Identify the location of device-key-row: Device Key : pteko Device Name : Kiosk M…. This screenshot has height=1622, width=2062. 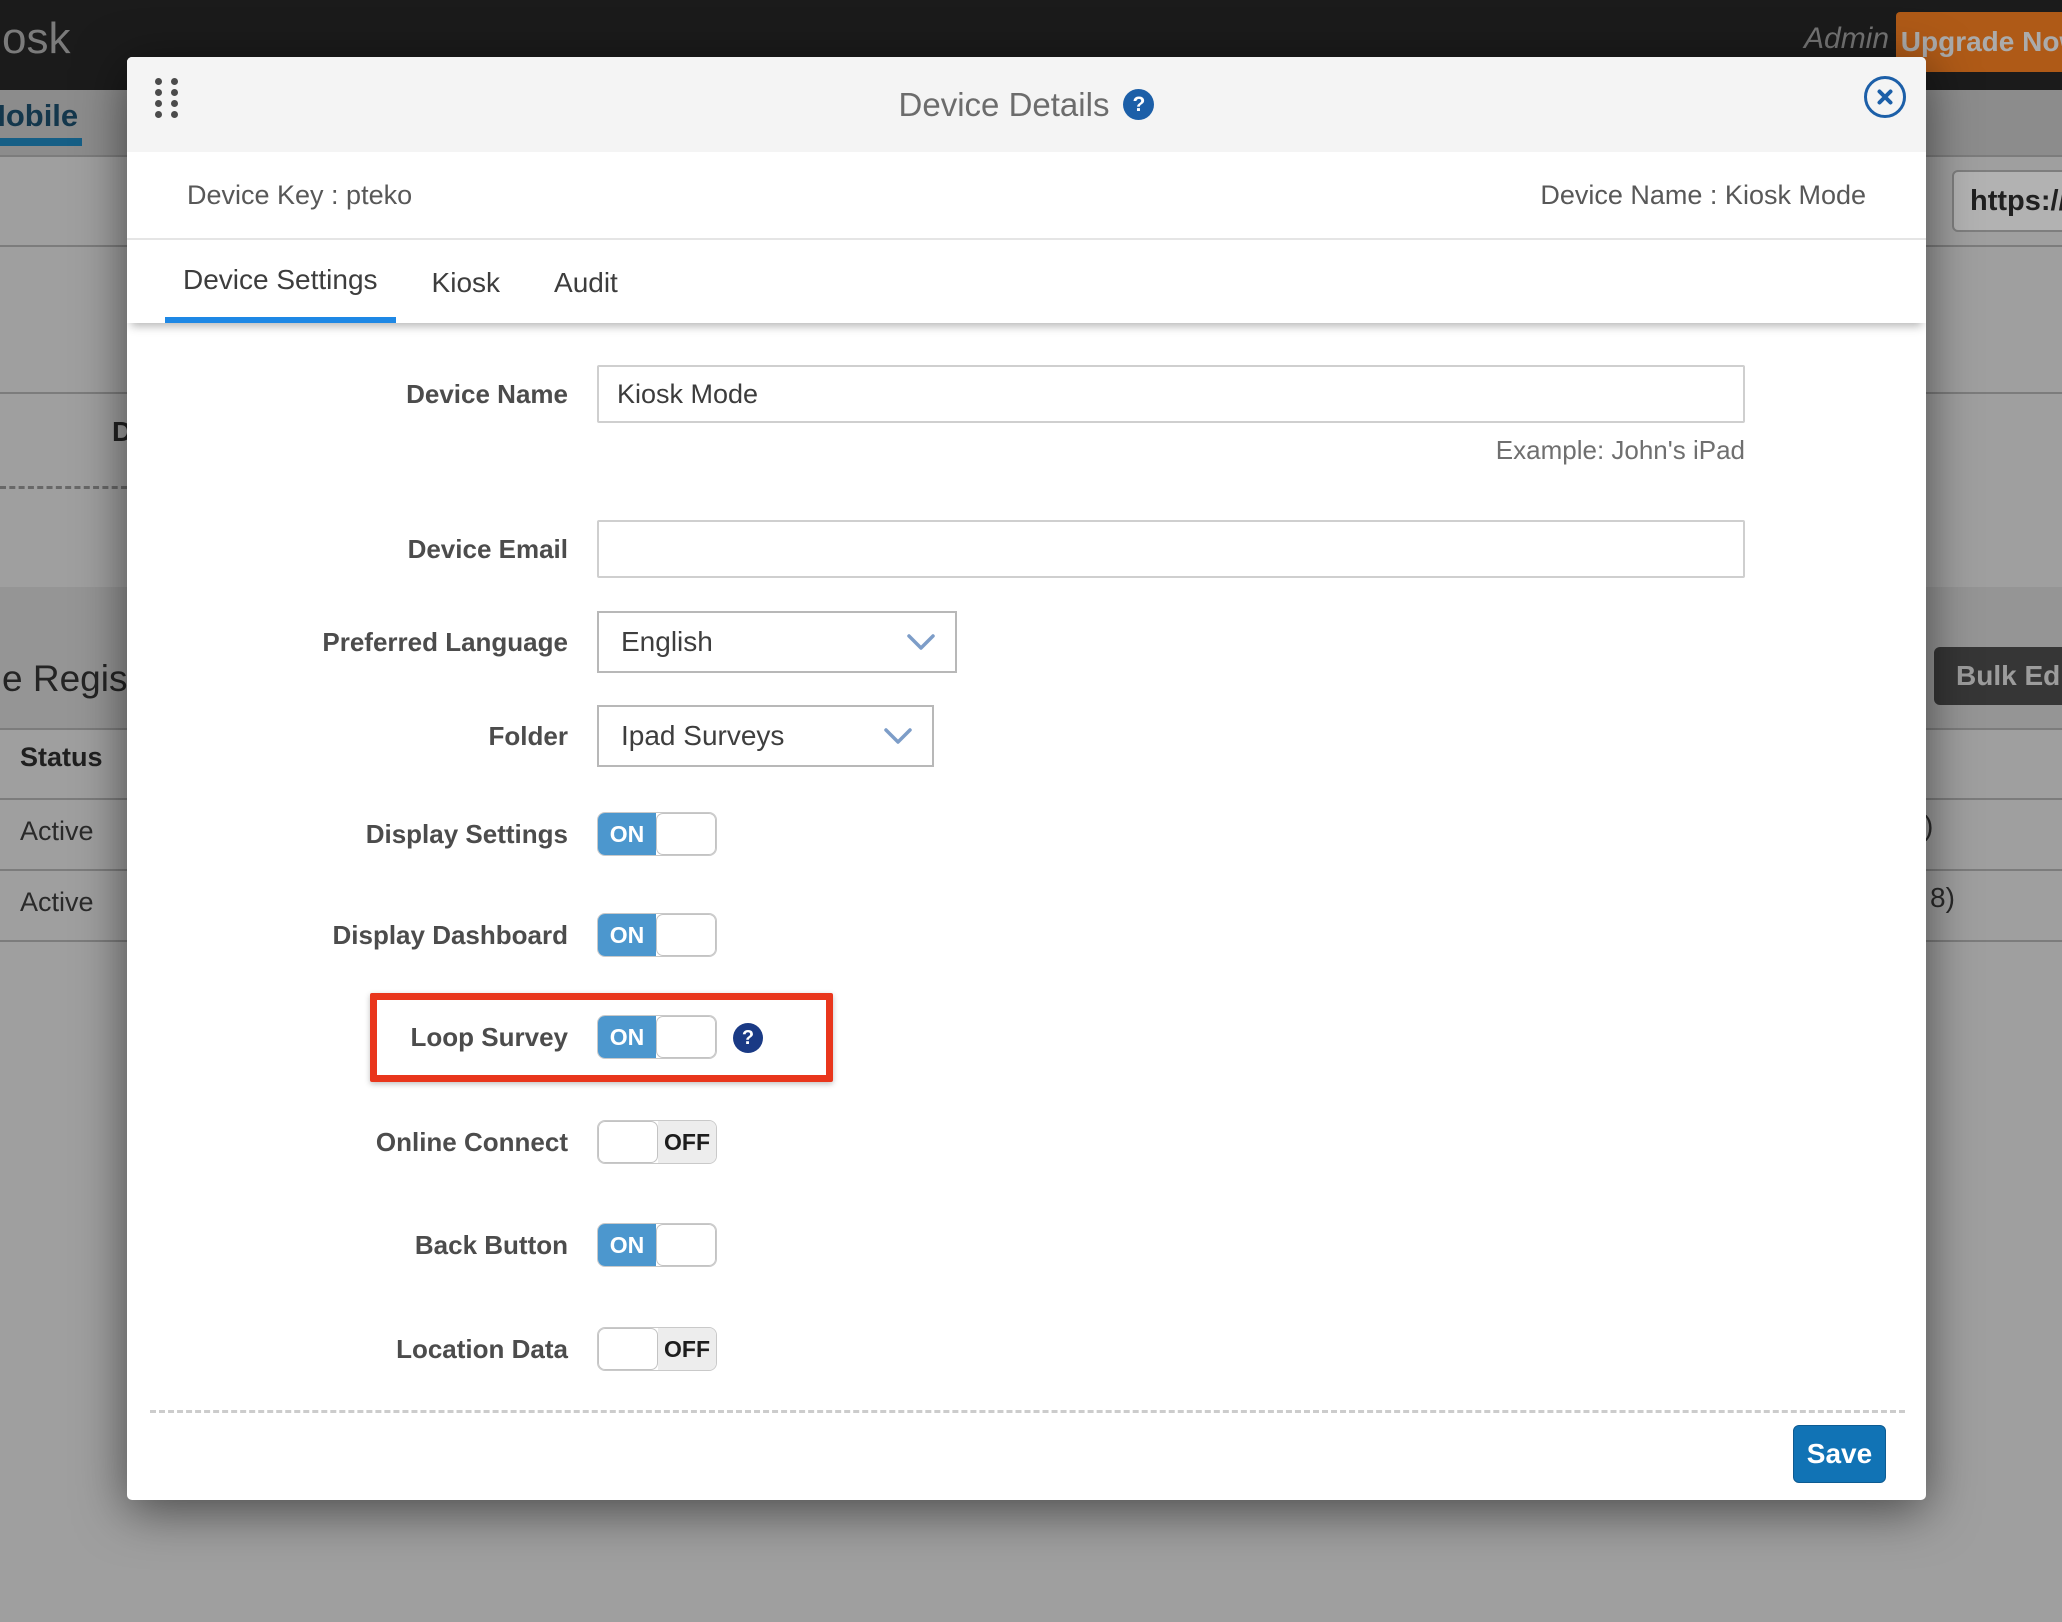
(1026, 196).